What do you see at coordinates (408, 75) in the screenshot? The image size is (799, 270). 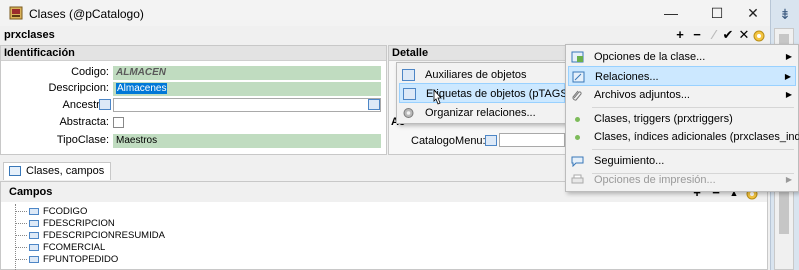 I see `list-icon` at bounding box center [408, 75].